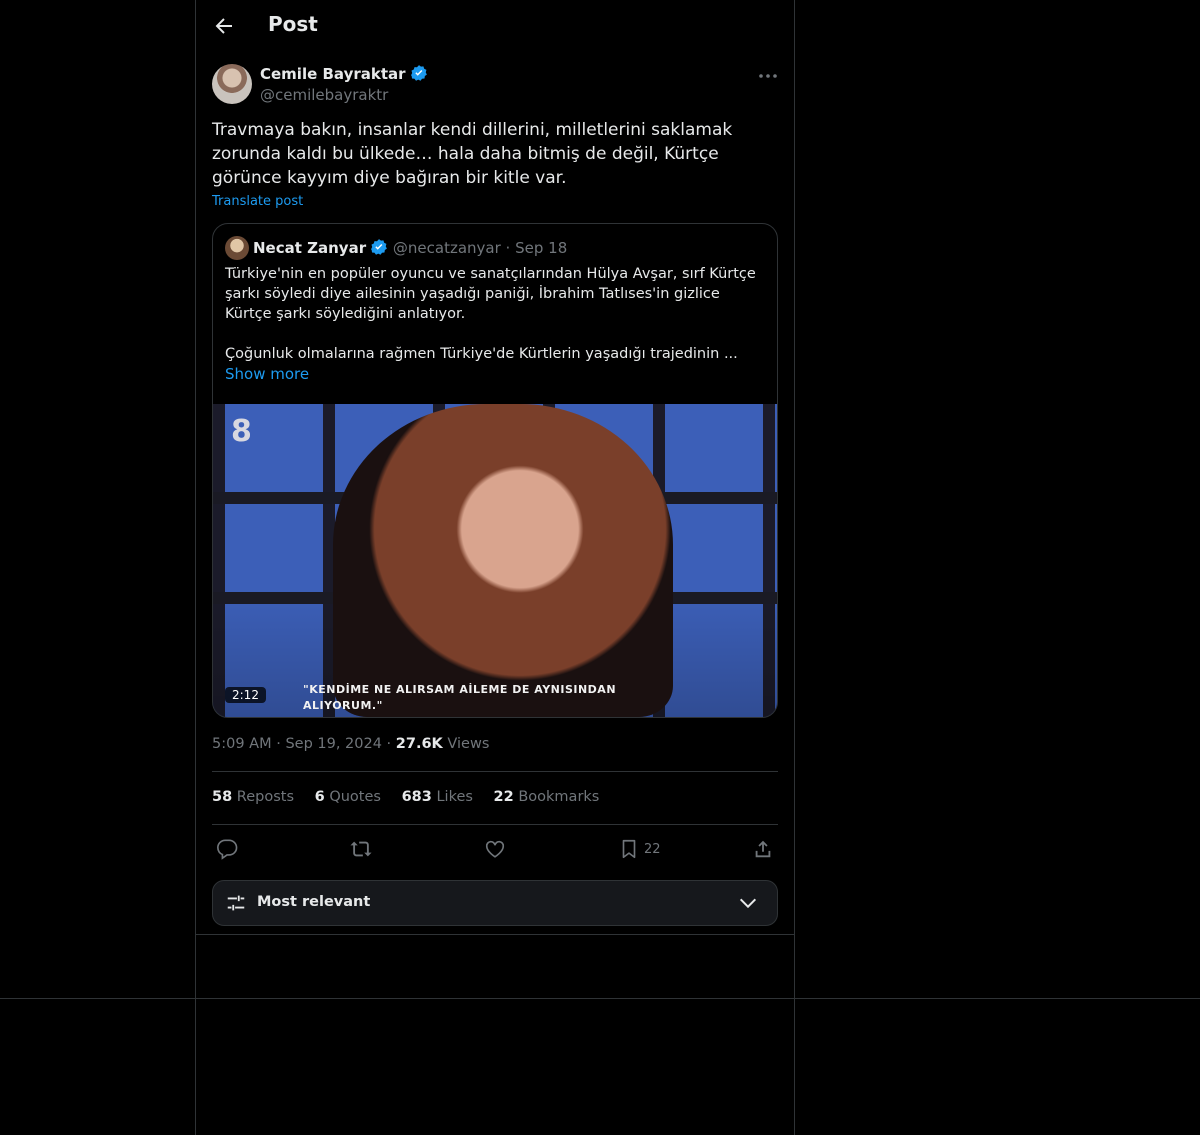  I want to click on bookmark-count: 22, so click(652, 849).